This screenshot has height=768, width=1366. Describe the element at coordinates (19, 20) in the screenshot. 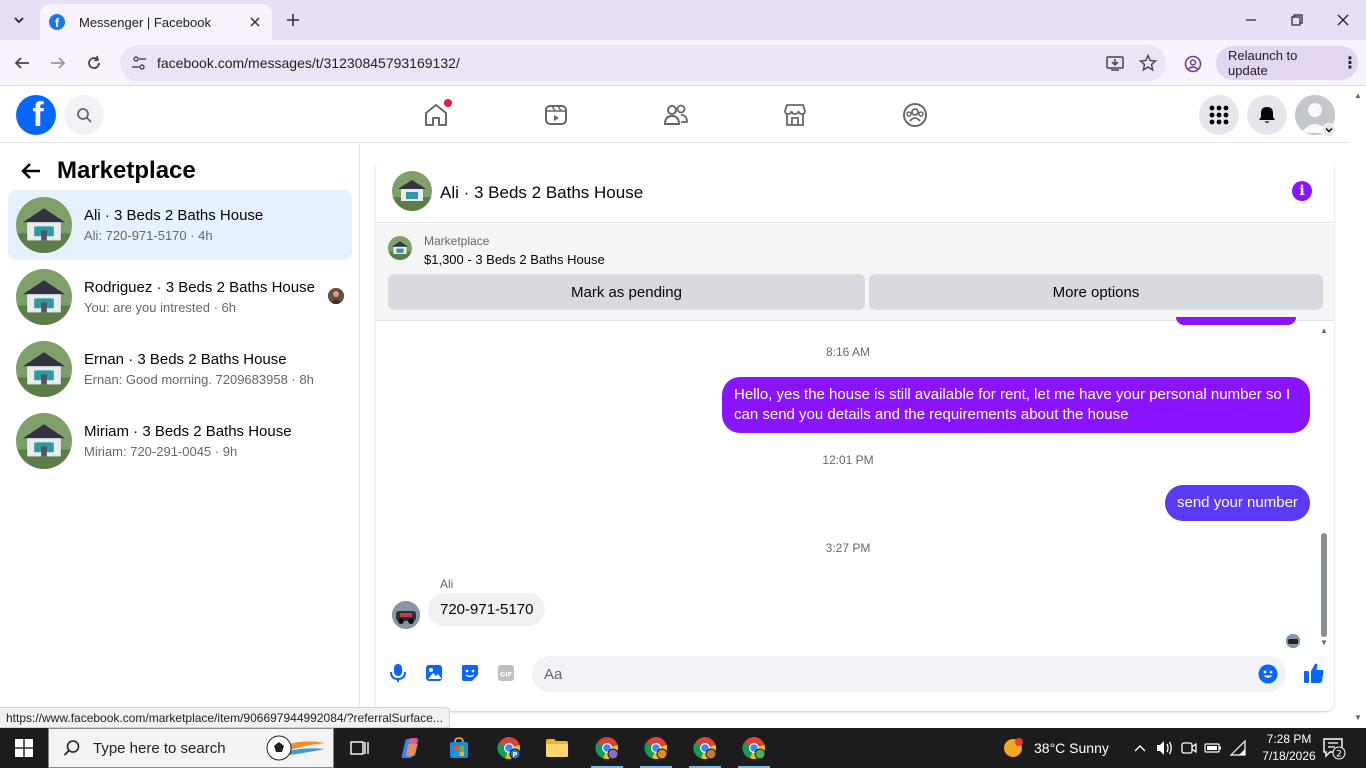

I see `tab-search-button` at that location.